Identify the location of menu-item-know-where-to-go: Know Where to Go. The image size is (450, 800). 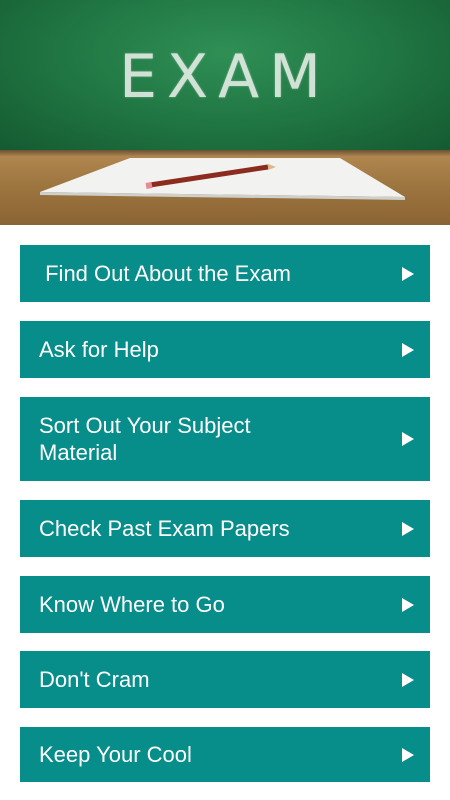
(225, 604).